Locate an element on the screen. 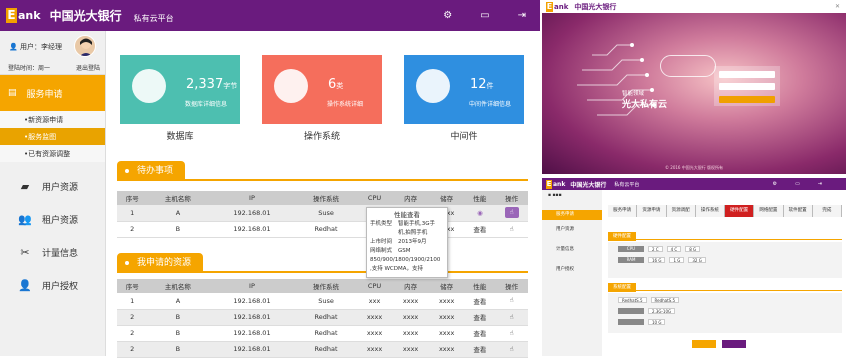 Image resolution: width=846 pixels, height=358 pixels. login-footer: © 2016 中国光大银行 版权所有 is located at coordinates (694, 167).